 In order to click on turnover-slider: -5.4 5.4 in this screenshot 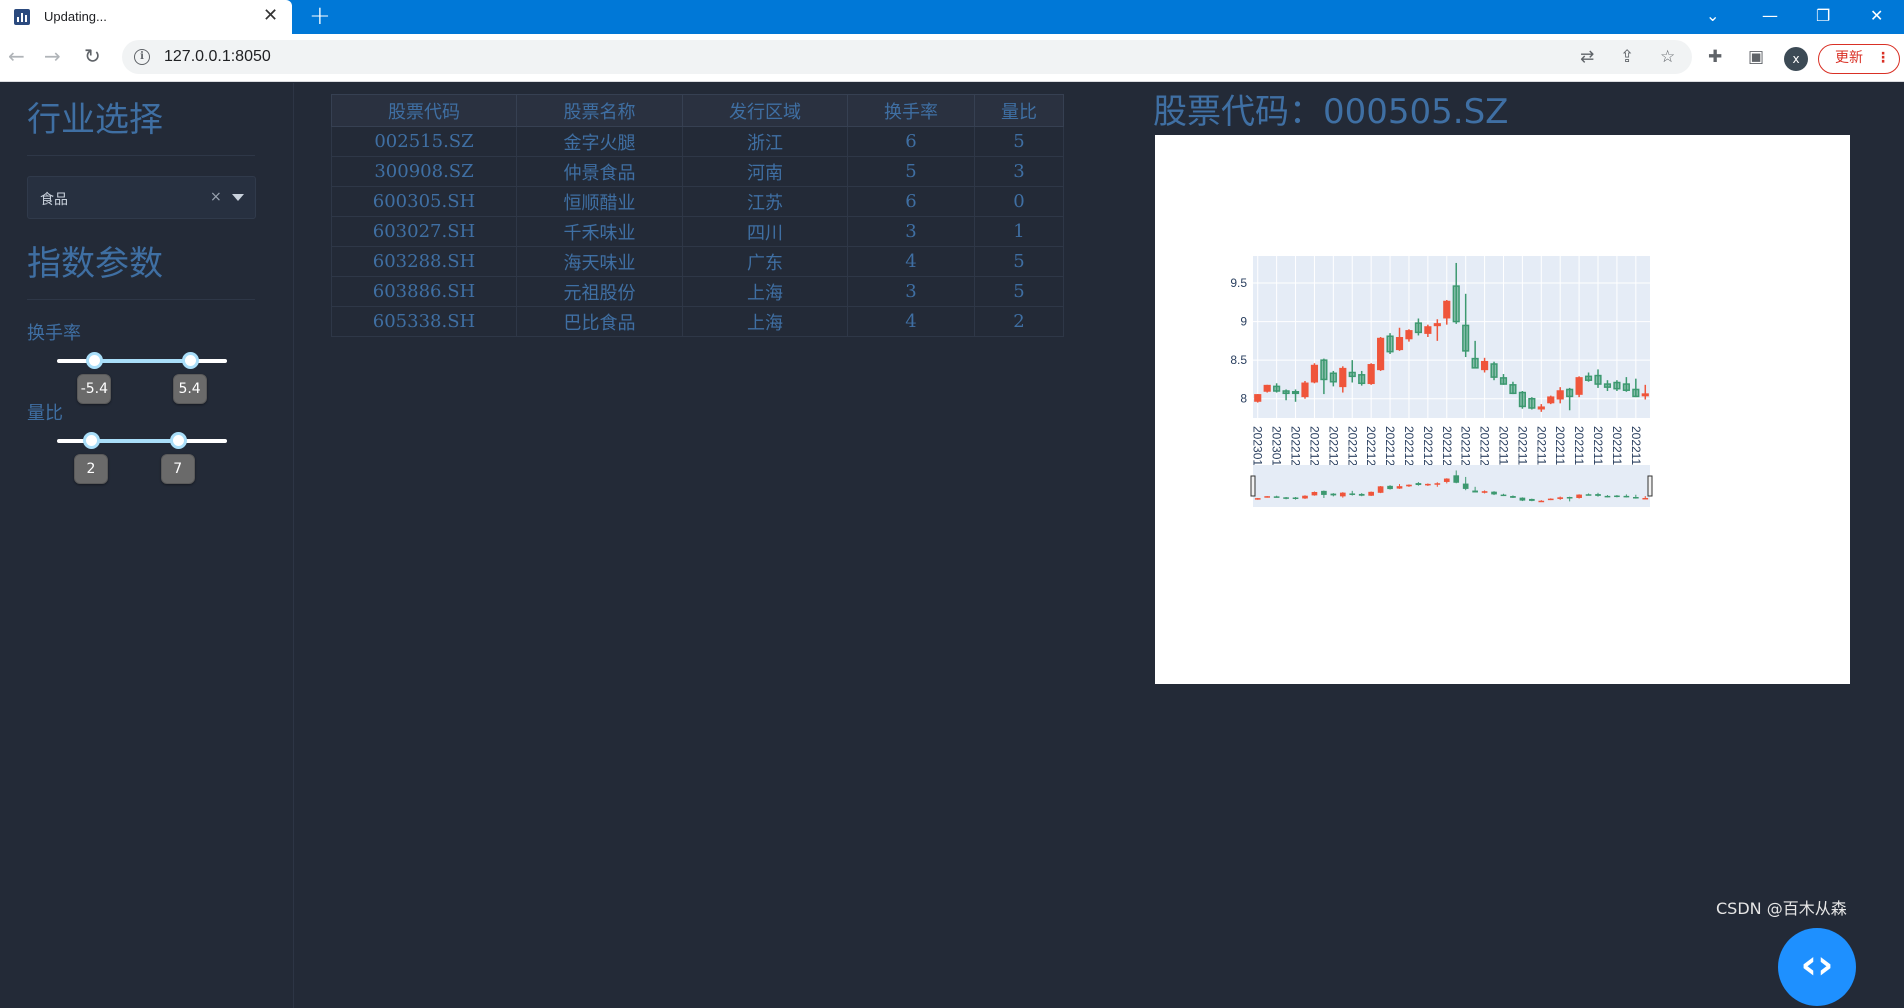, I will do `click(142, 378)`.